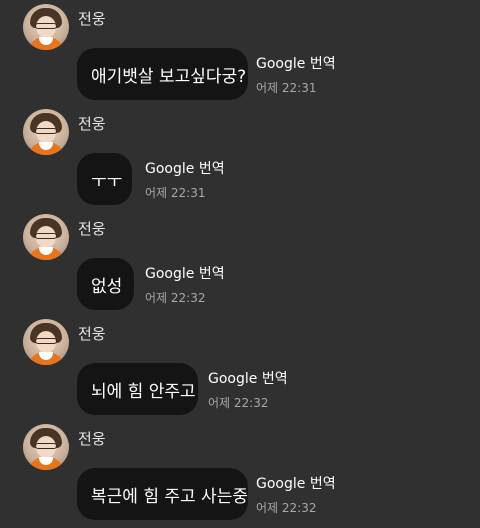 Image resolution: width=480 pixels, height=528 pixels. What do you see at coordinates (162, 74) in the screenshot?
I see `message-bubble: 애기뱃살 보고싶다궁?` at bounding box center [162, 74].